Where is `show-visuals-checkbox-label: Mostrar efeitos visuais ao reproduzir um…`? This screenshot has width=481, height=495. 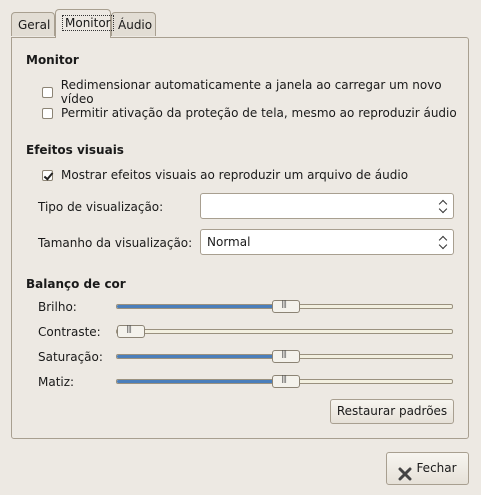 show-visuals-checkbox-label: Mostrar efeitos visuais ao reproduzir um… is located at coordinates (235, 175).